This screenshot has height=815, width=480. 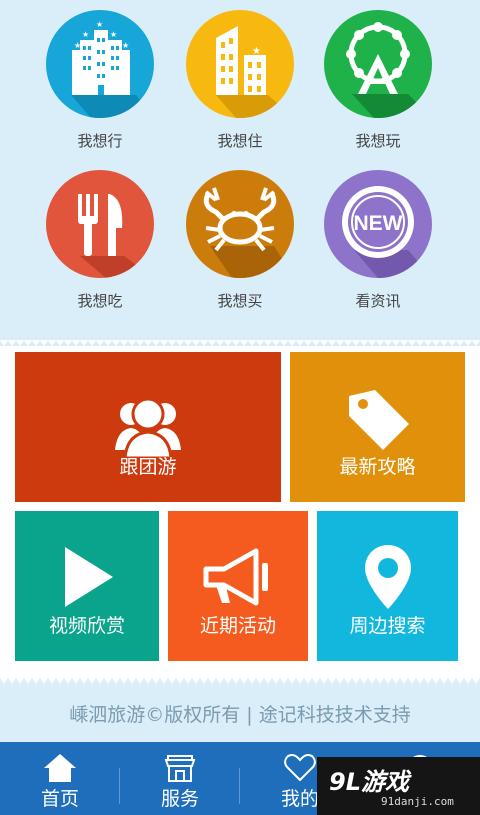 I want to click on hotel-building-icon: ★ ★ ★ ★ ★, so click(x=100, y=64).